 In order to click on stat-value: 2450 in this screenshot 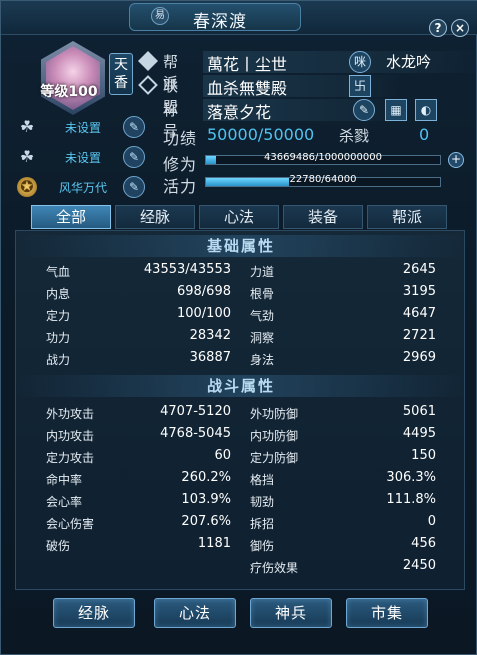, I will do `click(419, 565)`.